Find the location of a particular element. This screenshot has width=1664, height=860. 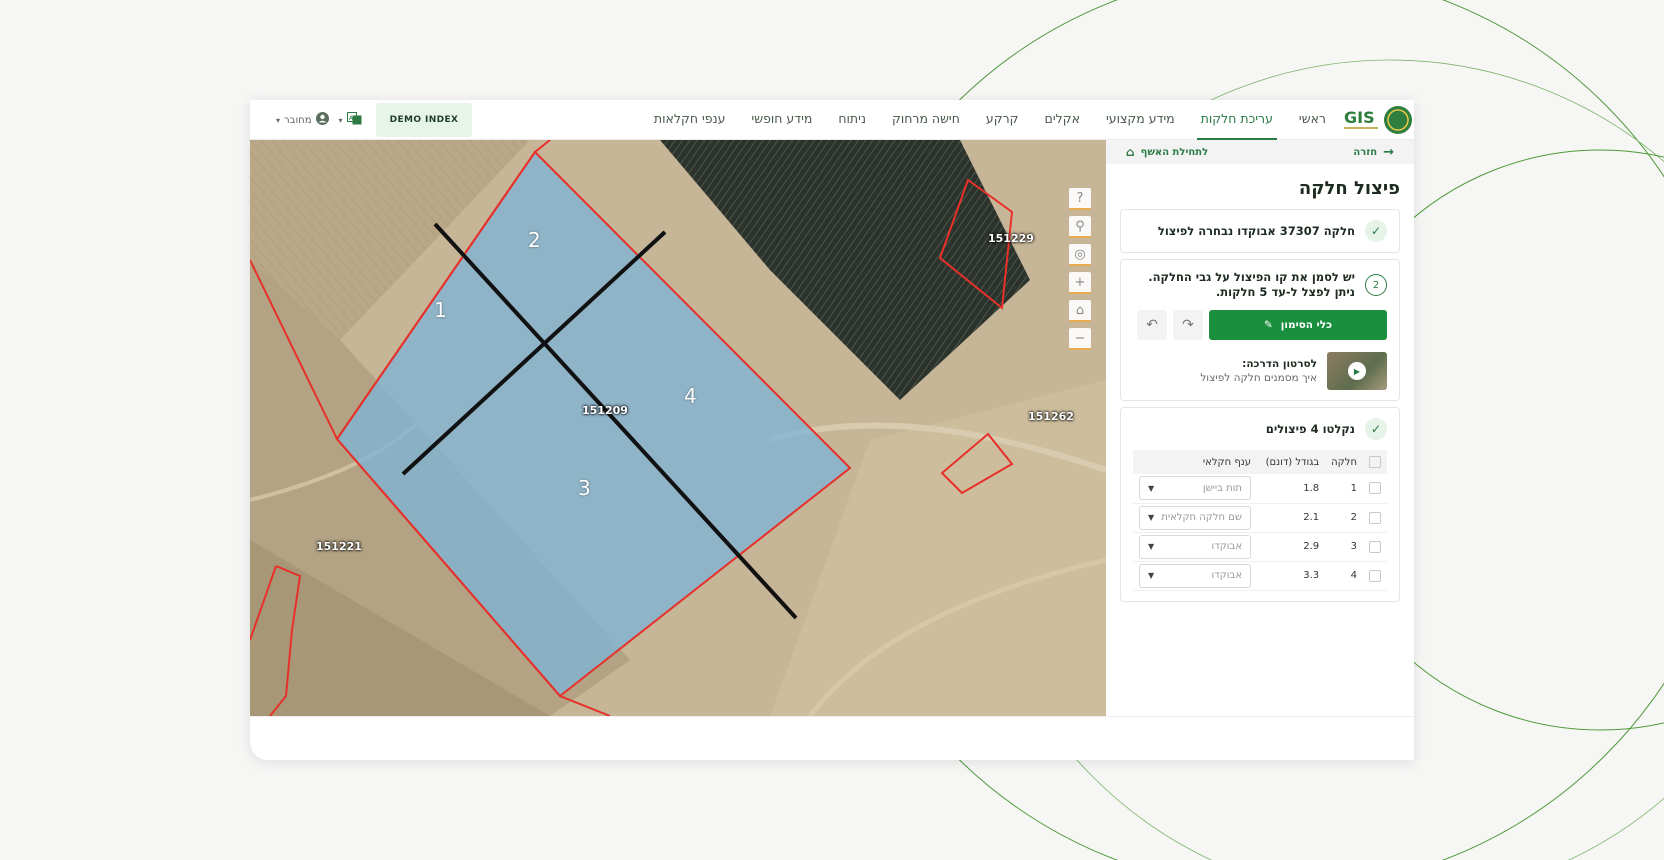

page-title: פיצול חלקה is located at coordinates (1349, 188).